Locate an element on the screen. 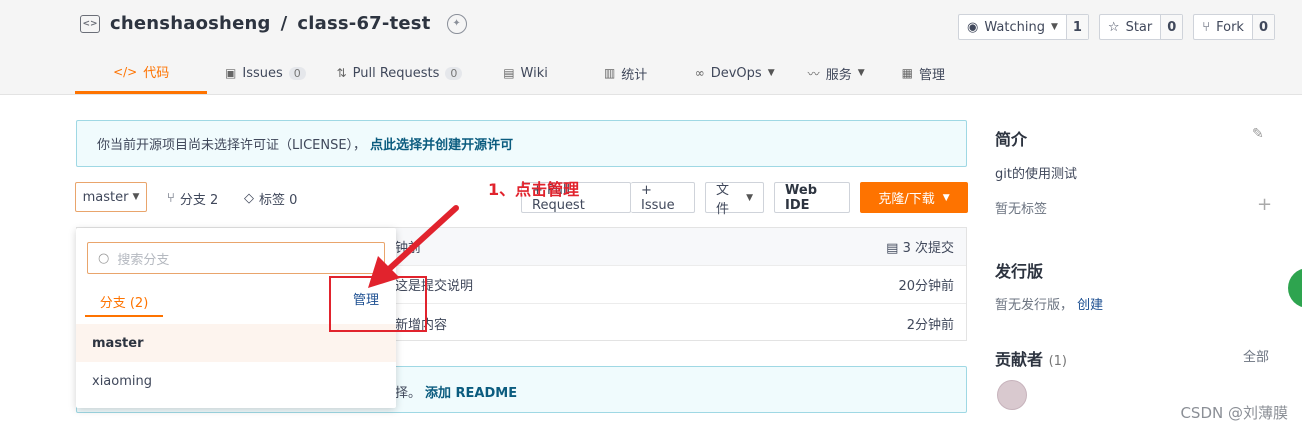 The height and width of the screenshot is (431, 1302). commit-time: 2分钟前 is located at coordinates (930, 325).